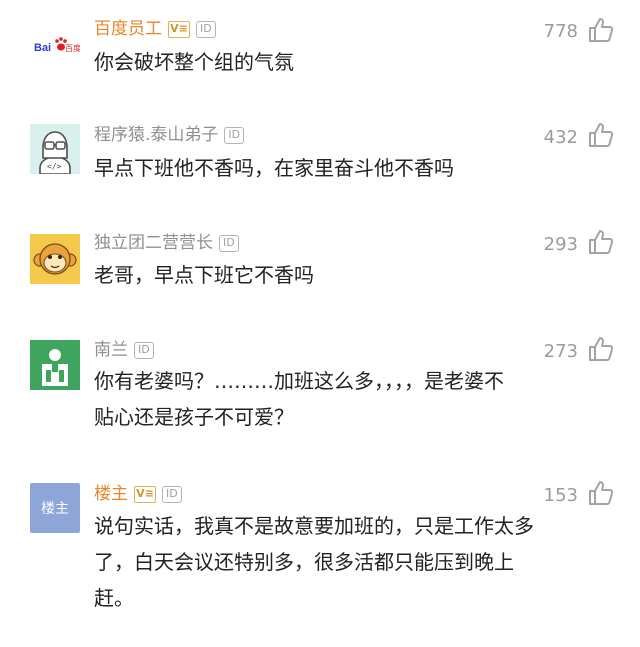  Describe the element at coordinates (111, 494) in the screenshot. I see `username: 楼主` at that location.